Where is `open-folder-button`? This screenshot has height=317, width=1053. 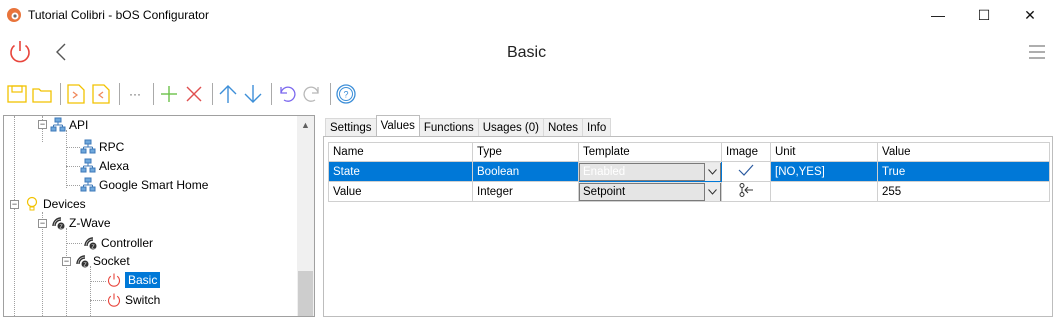 open-folder-button is located at coordinates (42, 94).